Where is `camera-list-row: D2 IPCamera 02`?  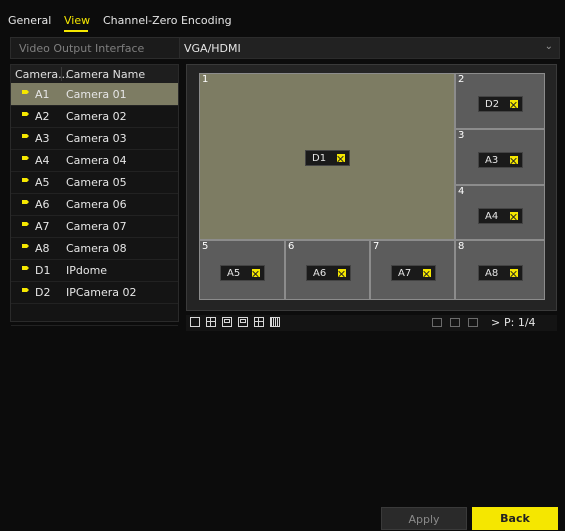
camera-list-row: D2 IPCamera 02 is located at coordinates (94, 292).